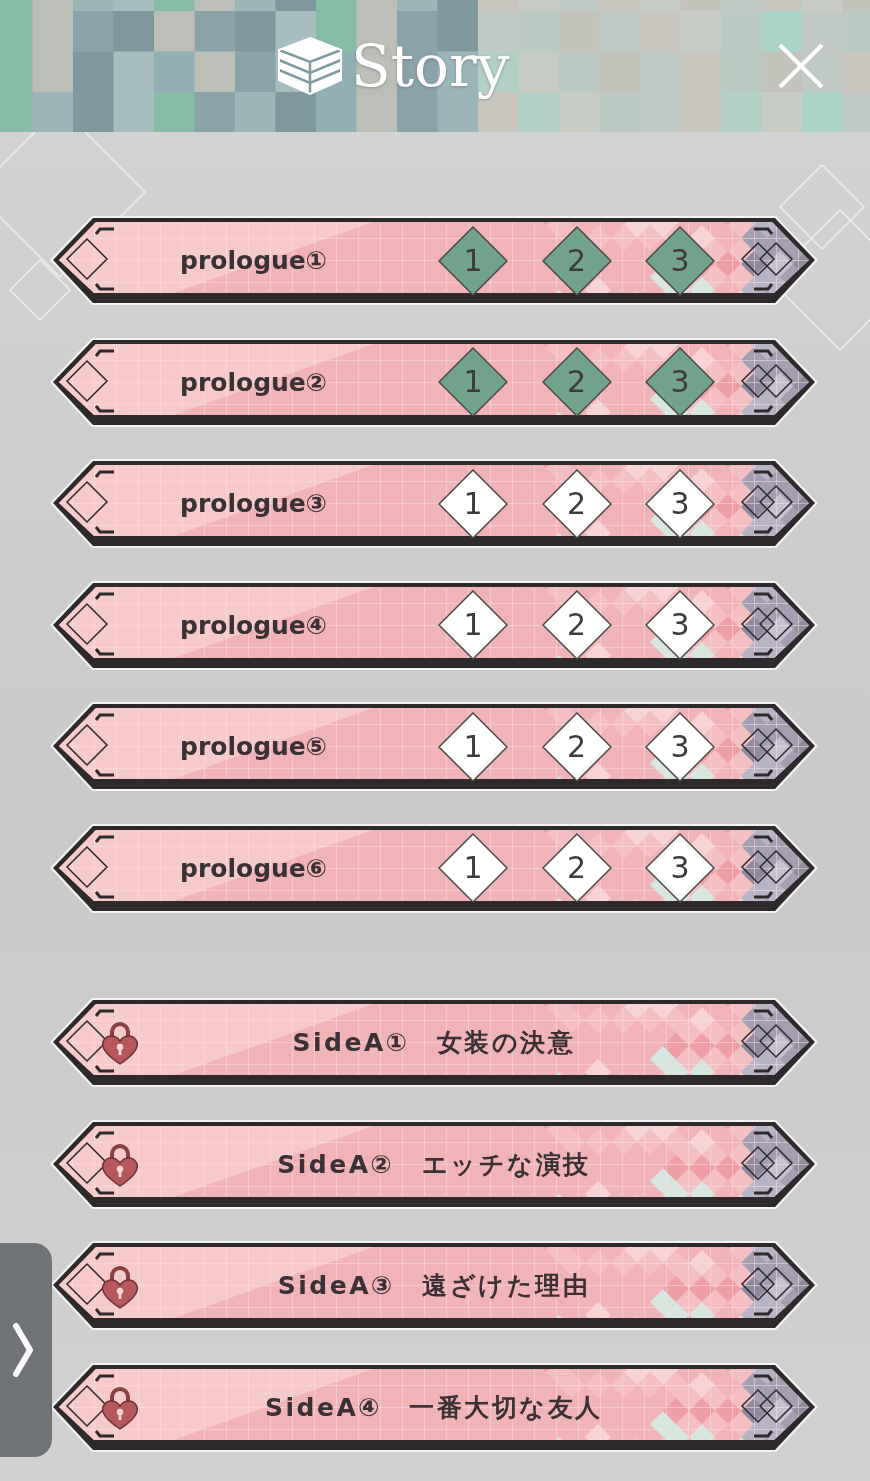  What do you see at coordinates (253, 504) in the screenshot?
I see `chapter-title: prologue③` at bounding box center [253, 504].